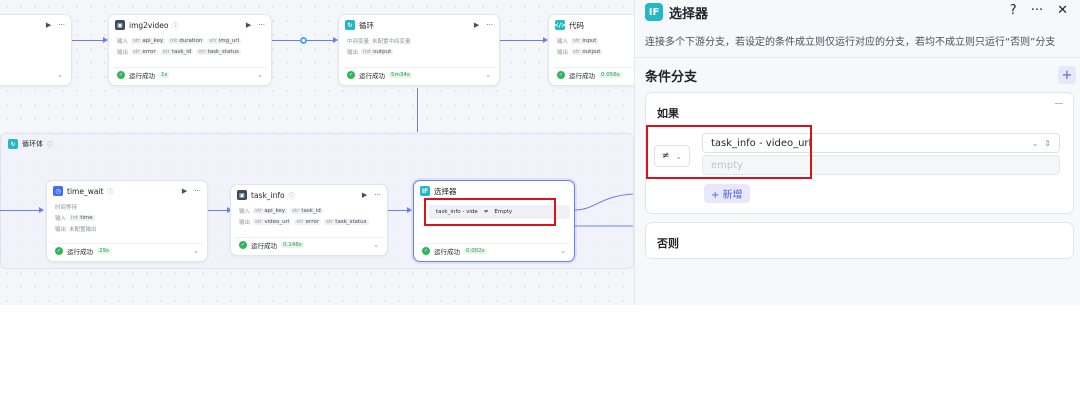 The height and width of the screenshot is (399, 1080). I want to click on value-input: empty, so click(881, 165).